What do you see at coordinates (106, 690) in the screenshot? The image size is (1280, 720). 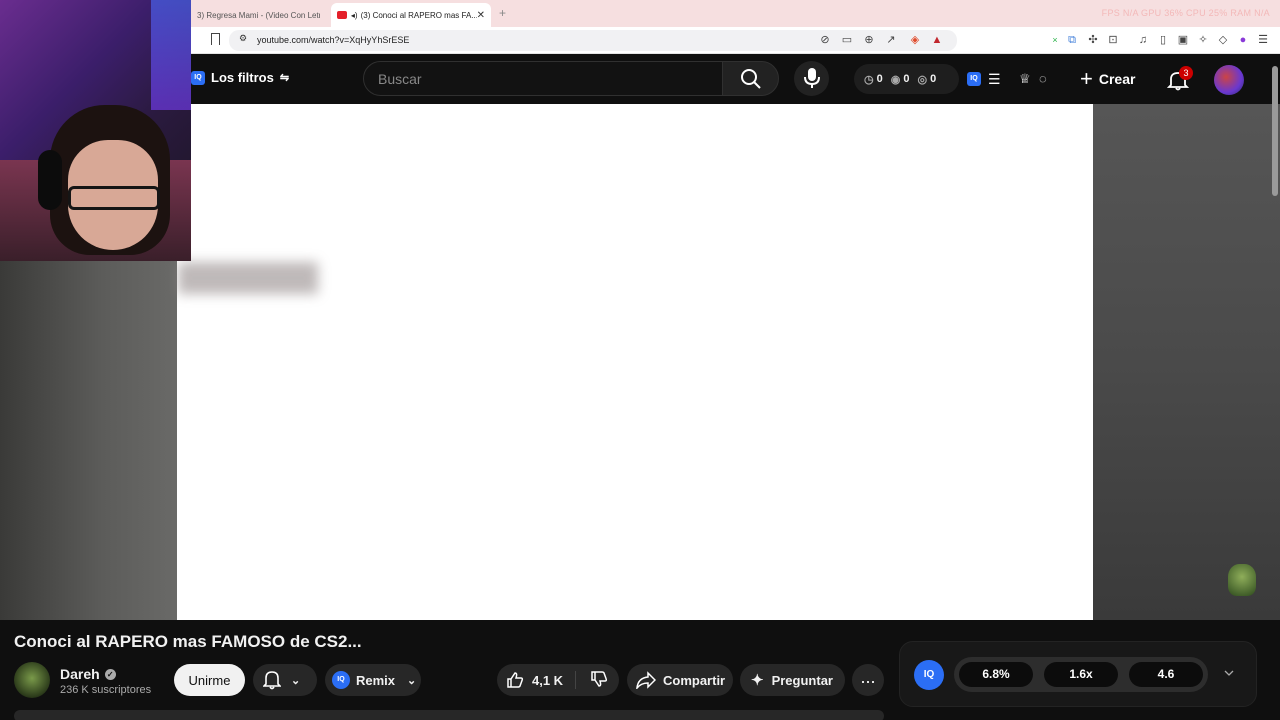 I see `subscriber-count: 236 K suscriptores` at bounding box center [106, 690].